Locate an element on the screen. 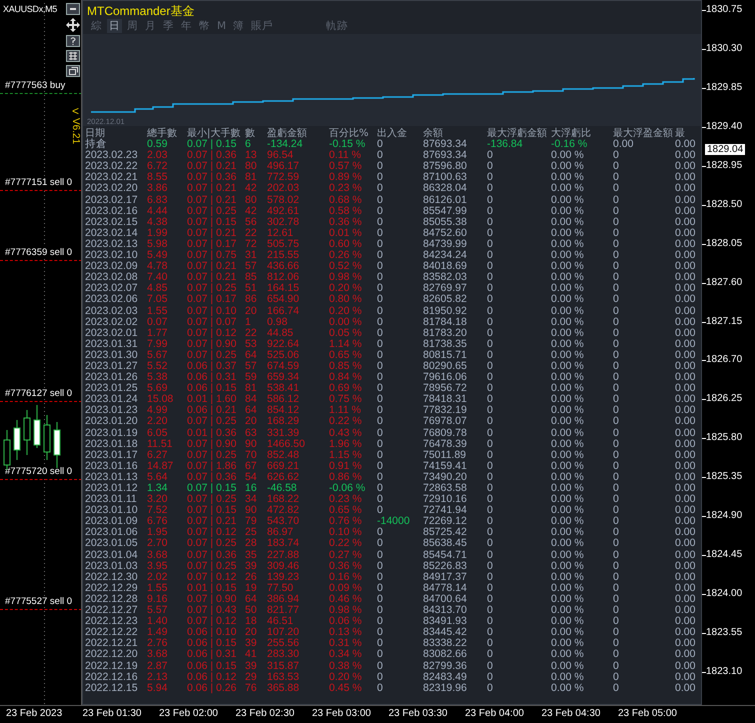 This screenshot has width=755, height=723. table-cell-text: 1.11 % is located at coordinates (345, 410).